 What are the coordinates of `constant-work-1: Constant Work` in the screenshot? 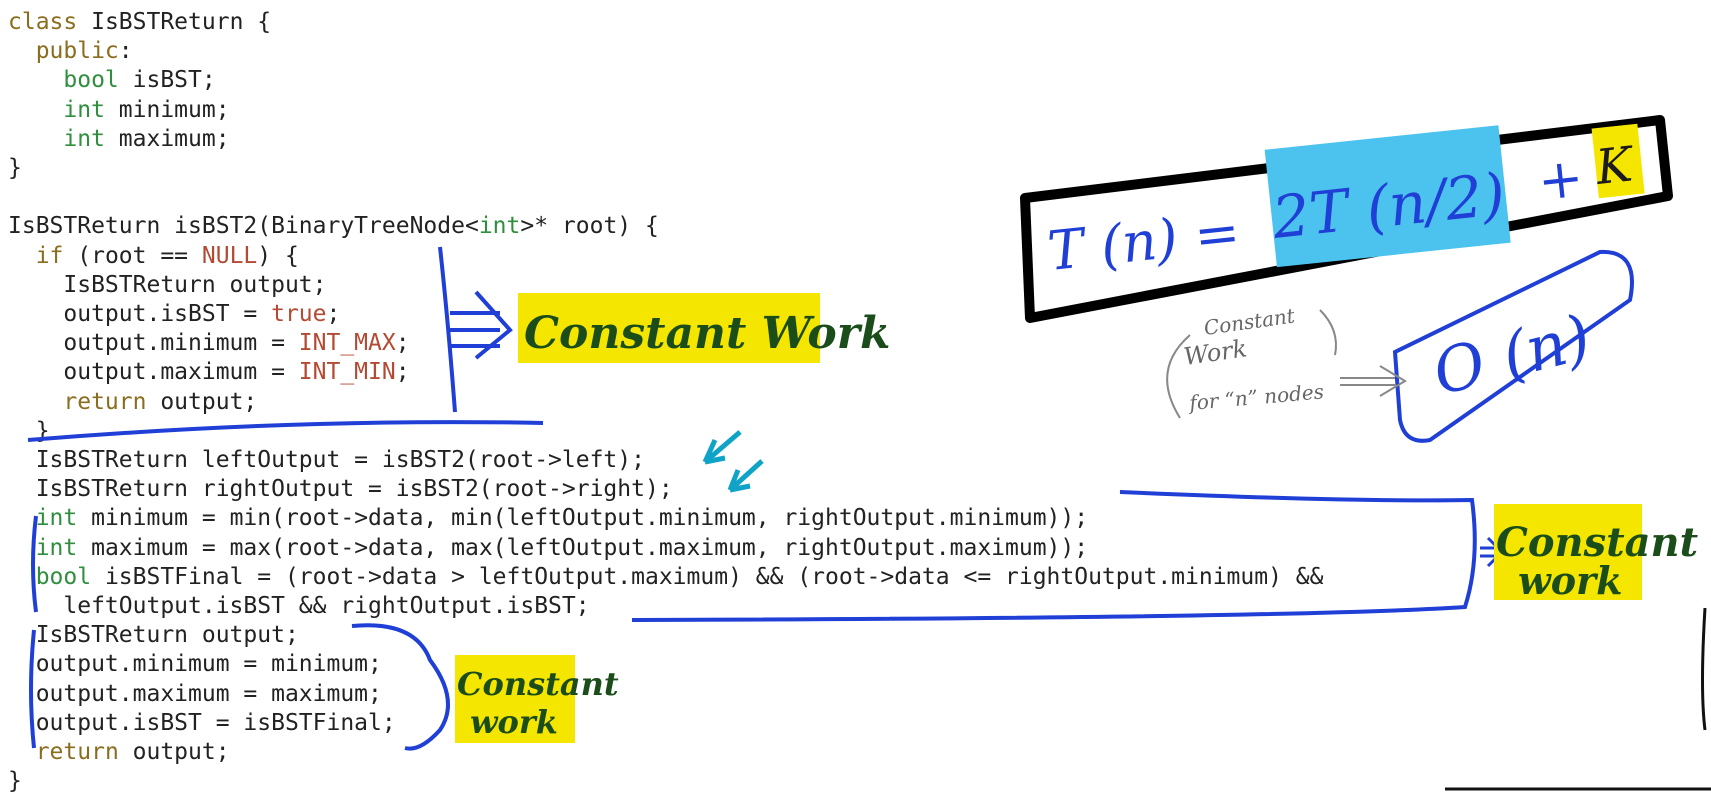 It's located at (458, 344).